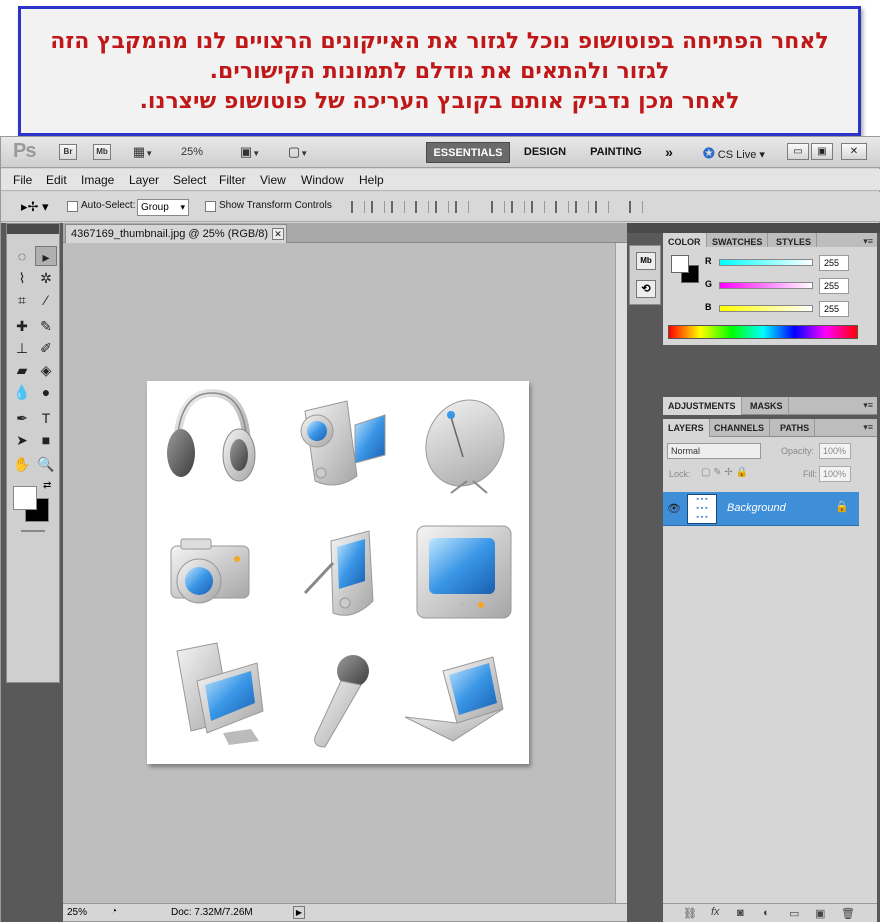 This screenshot has height=922, width=880. I want to click on color-panel-fg-swatch, so click(680, 264).